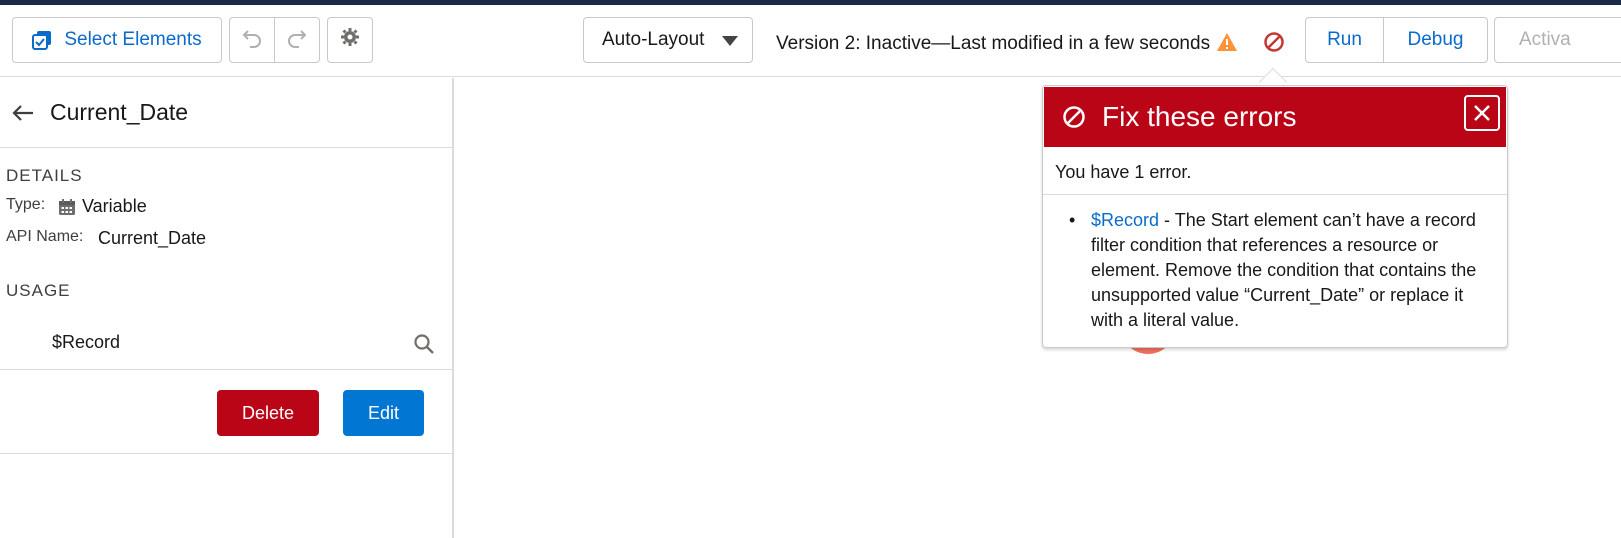 This screenshot has width=1621, height=538. Describe the element at coordinates (119, 112) in the screenshot. I see `panel-title: Current_Date` at that location.